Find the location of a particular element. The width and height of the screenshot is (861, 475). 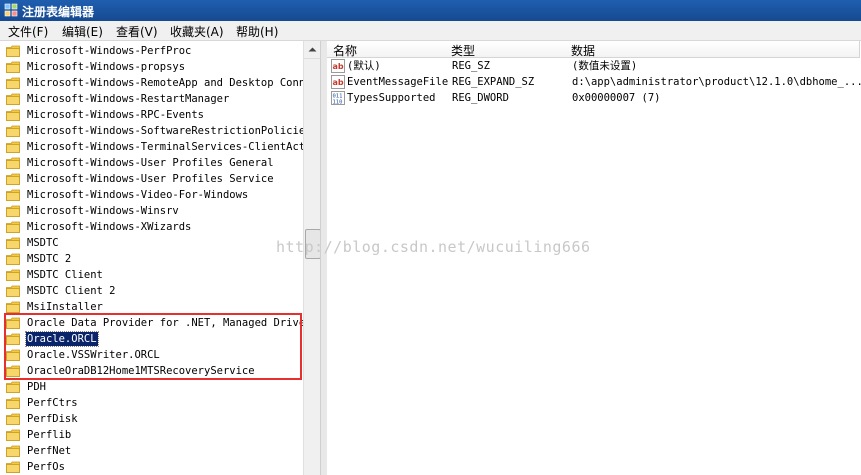

svg-text: 110 is located at coordinates (338, 103).